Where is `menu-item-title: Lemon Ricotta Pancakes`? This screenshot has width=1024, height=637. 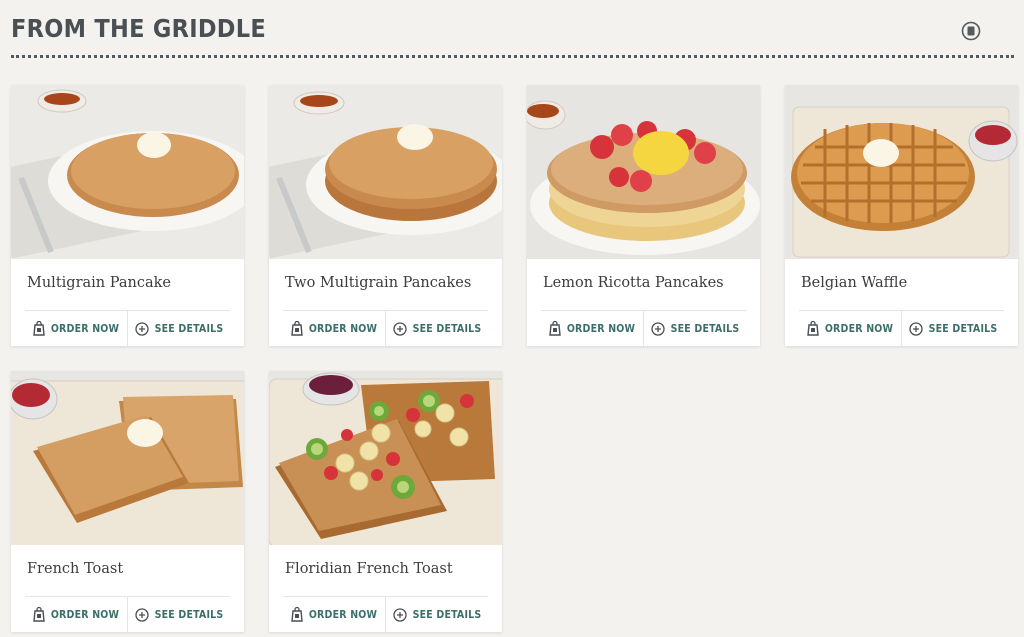 menu-item-title: Lemon Ricotta Pancakes is located at coordinates (633, 283).